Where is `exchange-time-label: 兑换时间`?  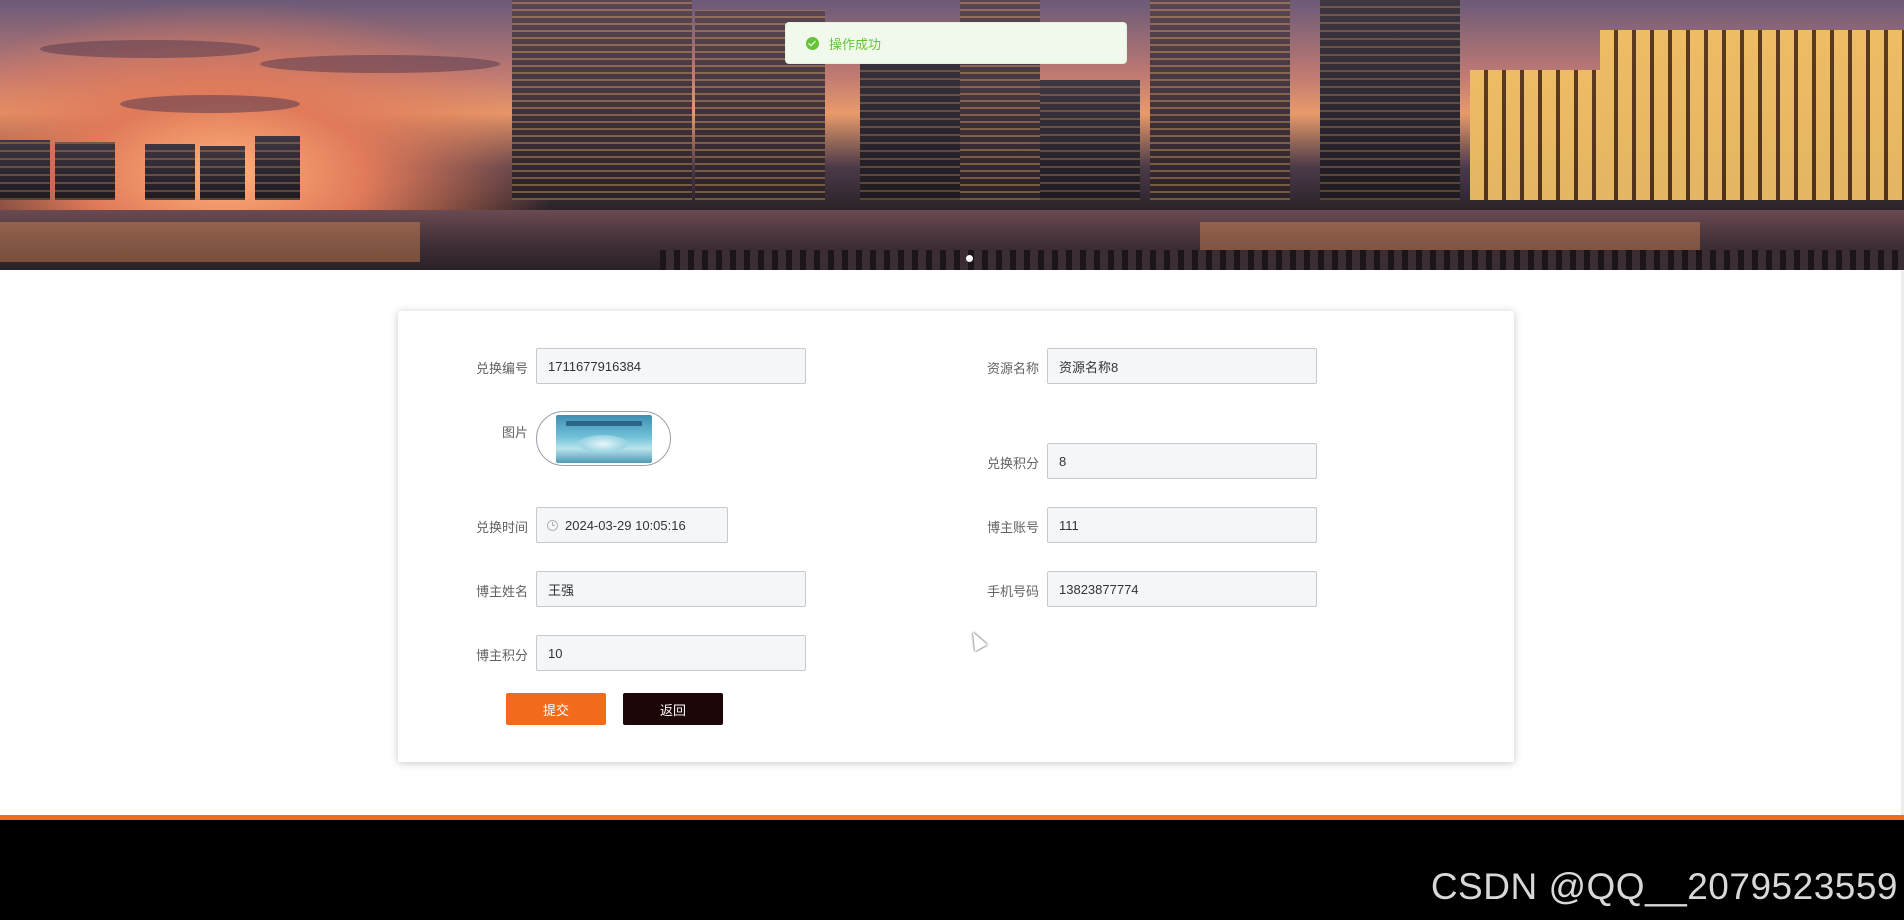
exchange-time-label: 兑换时间 is located at coordinates (501, 527).